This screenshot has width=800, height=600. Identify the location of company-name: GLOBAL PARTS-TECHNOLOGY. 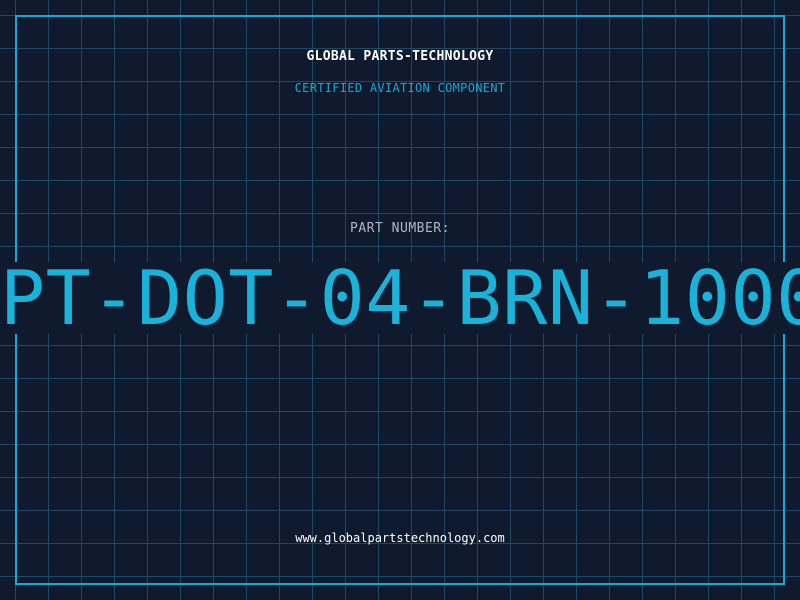
(400, 56).